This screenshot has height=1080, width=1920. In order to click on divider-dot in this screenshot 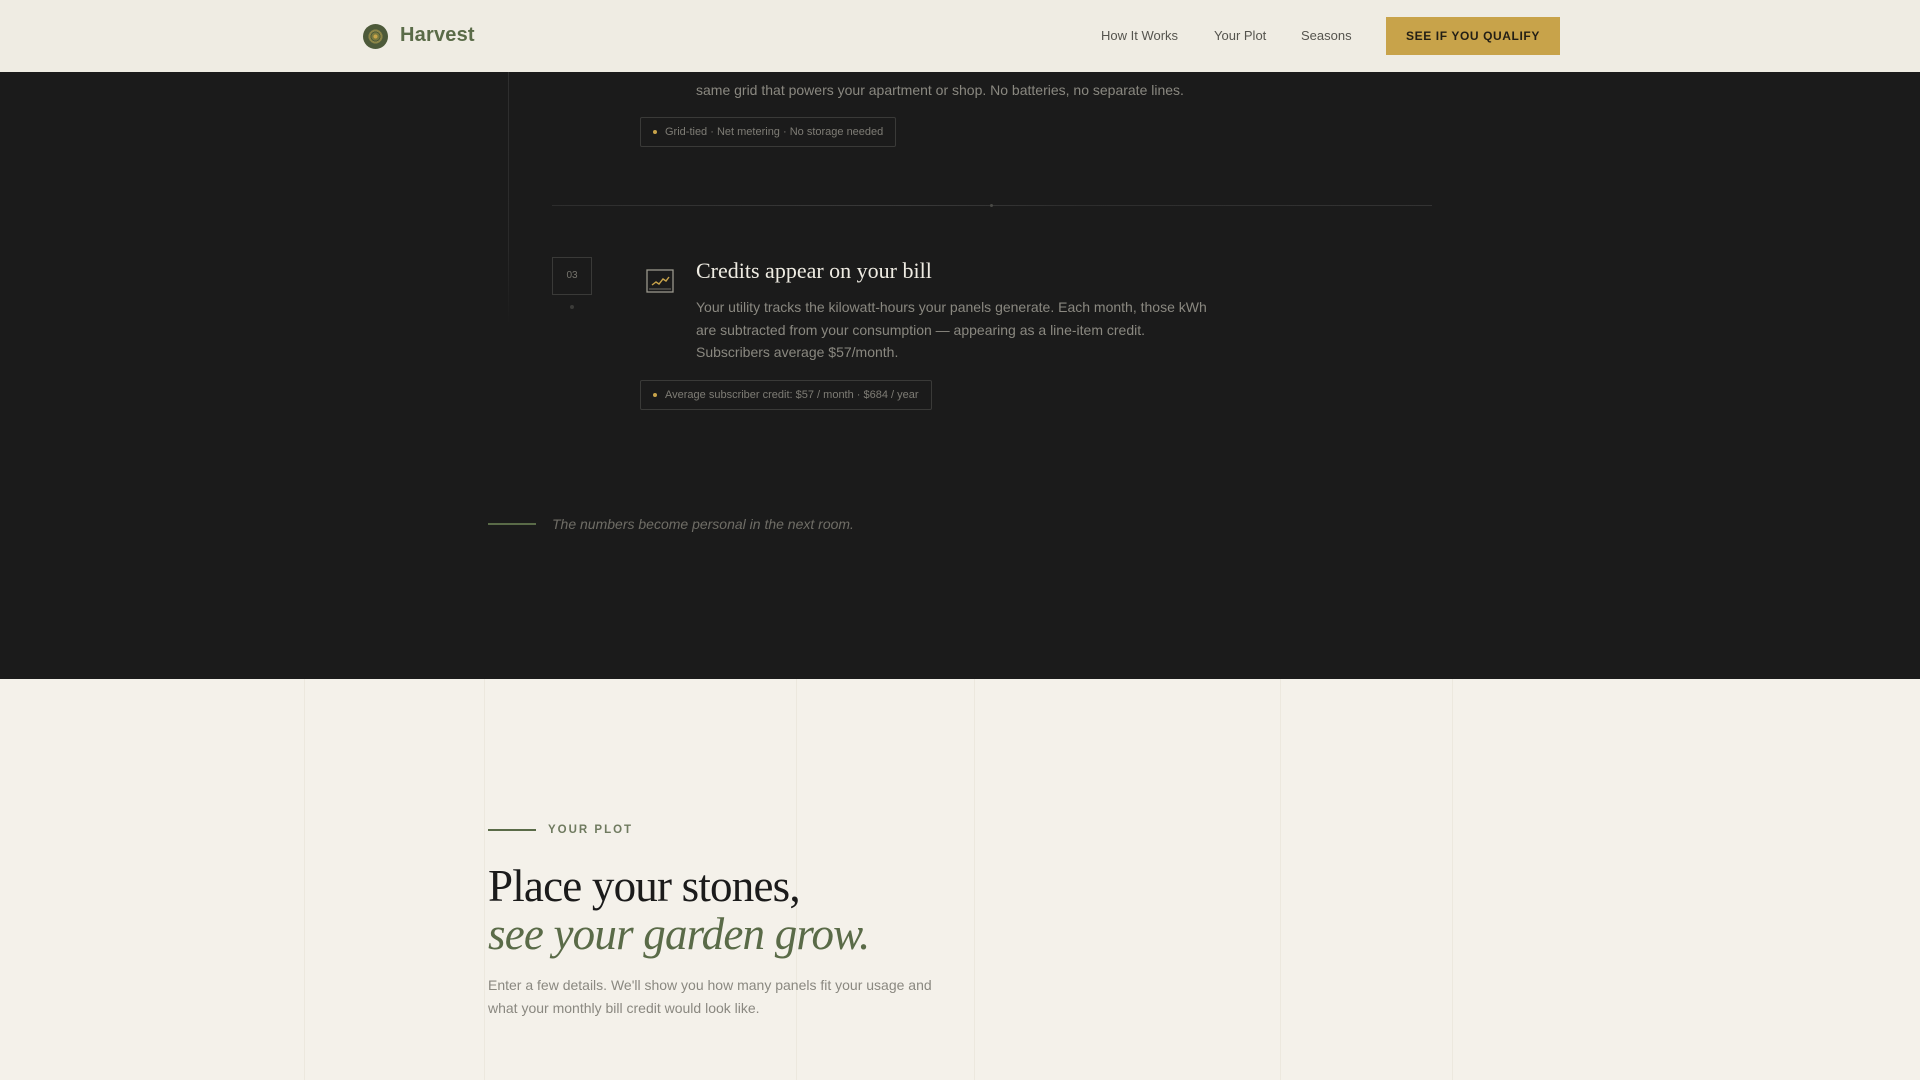, I will do `click(991, 205)`.